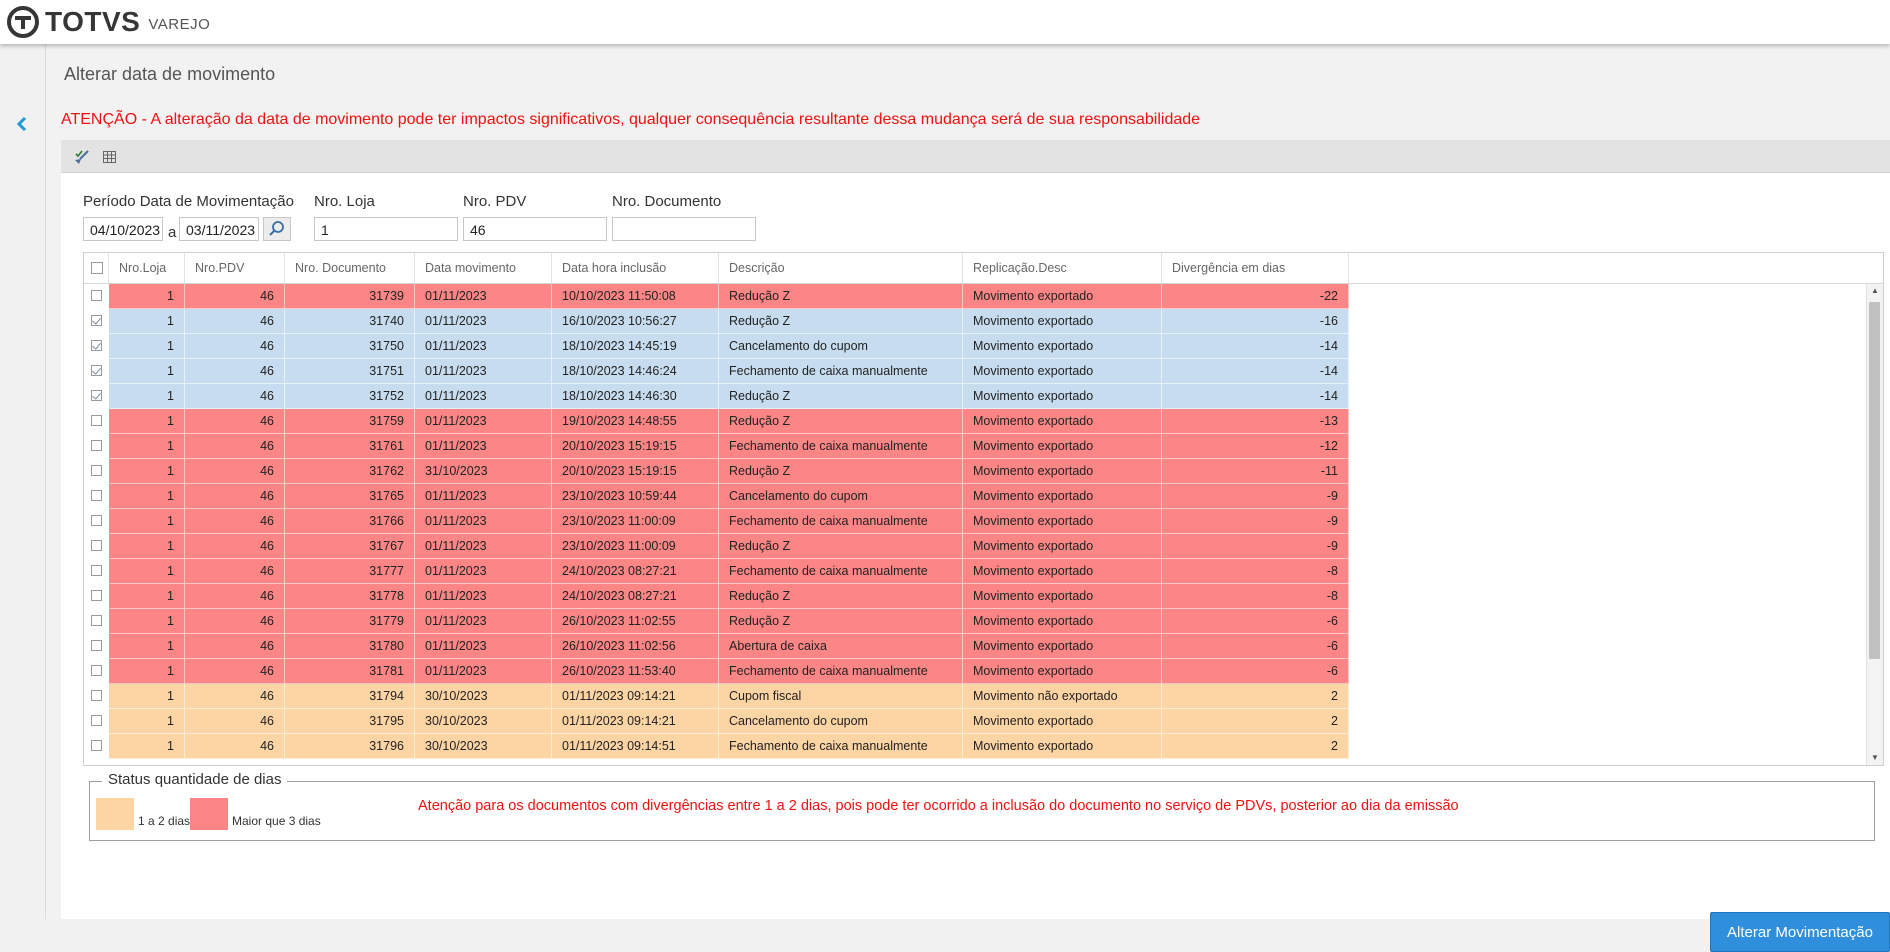 The image size is (1890, 952). I want to click on cell-data: 30/10/2023, so click(483, 746).